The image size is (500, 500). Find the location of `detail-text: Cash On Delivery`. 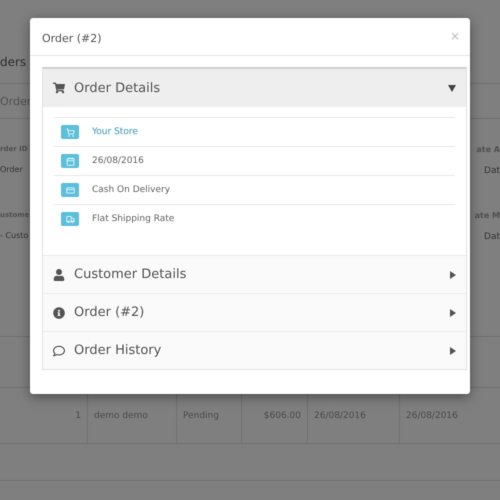

detail-text: Cash On Delivery is located at coordinates (131, 190).